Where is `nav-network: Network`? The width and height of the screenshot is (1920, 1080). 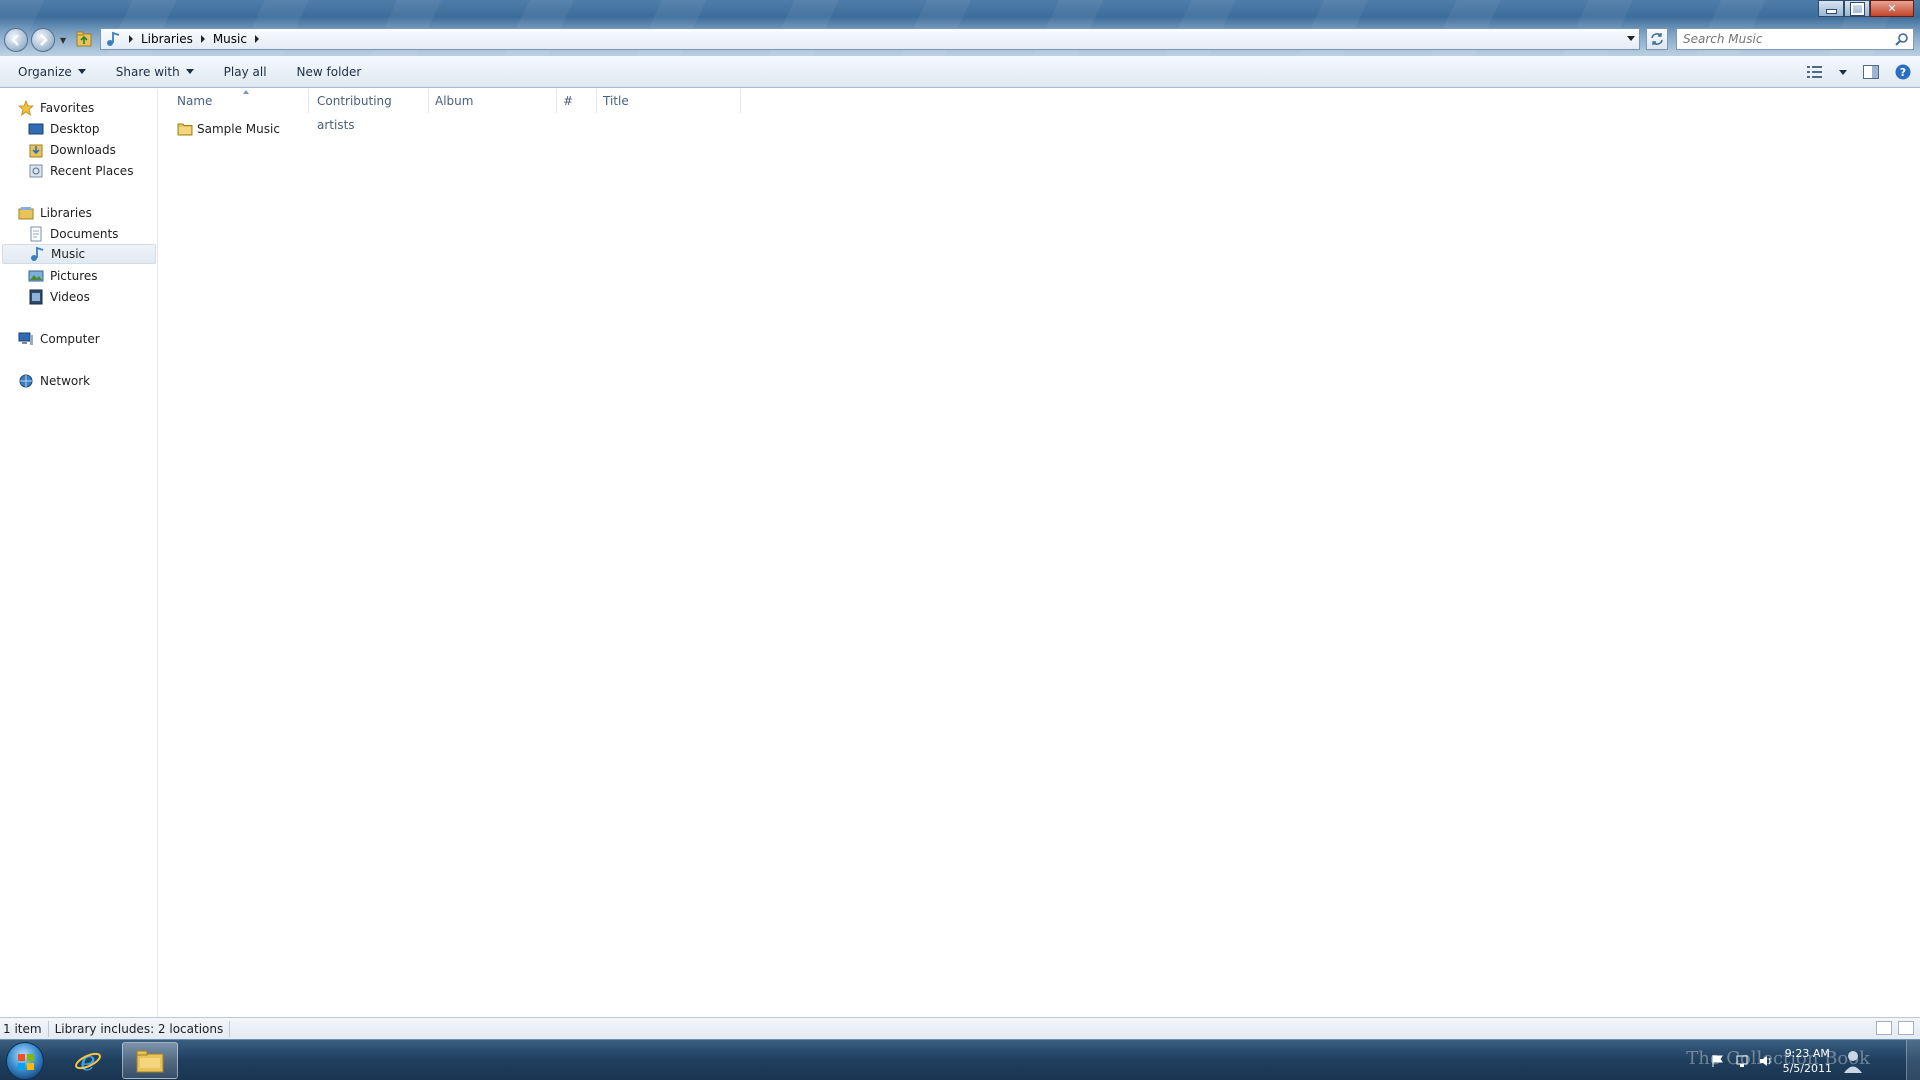
nav-network: Network is located at coordinates (54, 381).